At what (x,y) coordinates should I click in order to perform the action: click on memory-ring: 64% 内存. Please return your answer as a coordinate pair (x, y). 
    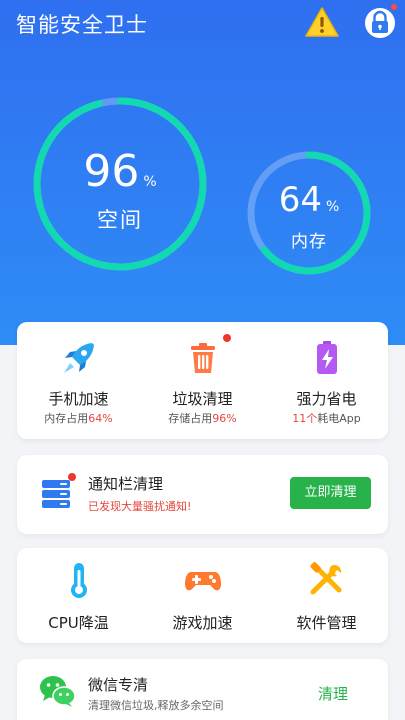
    Looking at the image, I should click on (309, 213).